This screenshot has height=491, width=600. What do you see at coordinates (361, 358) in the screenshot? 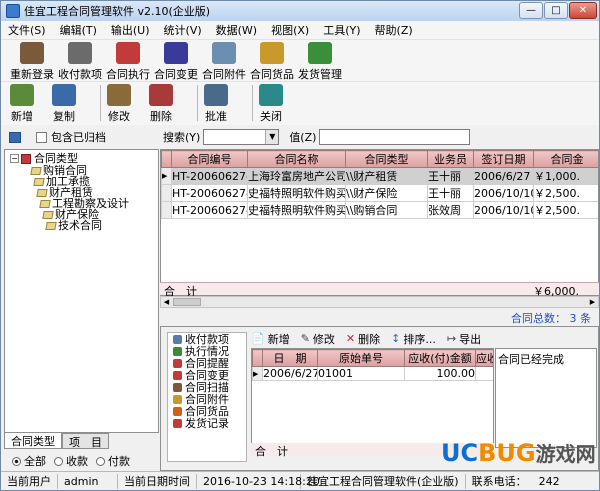
I see `column-header: 原始单号` at bounding box center [361, 358].